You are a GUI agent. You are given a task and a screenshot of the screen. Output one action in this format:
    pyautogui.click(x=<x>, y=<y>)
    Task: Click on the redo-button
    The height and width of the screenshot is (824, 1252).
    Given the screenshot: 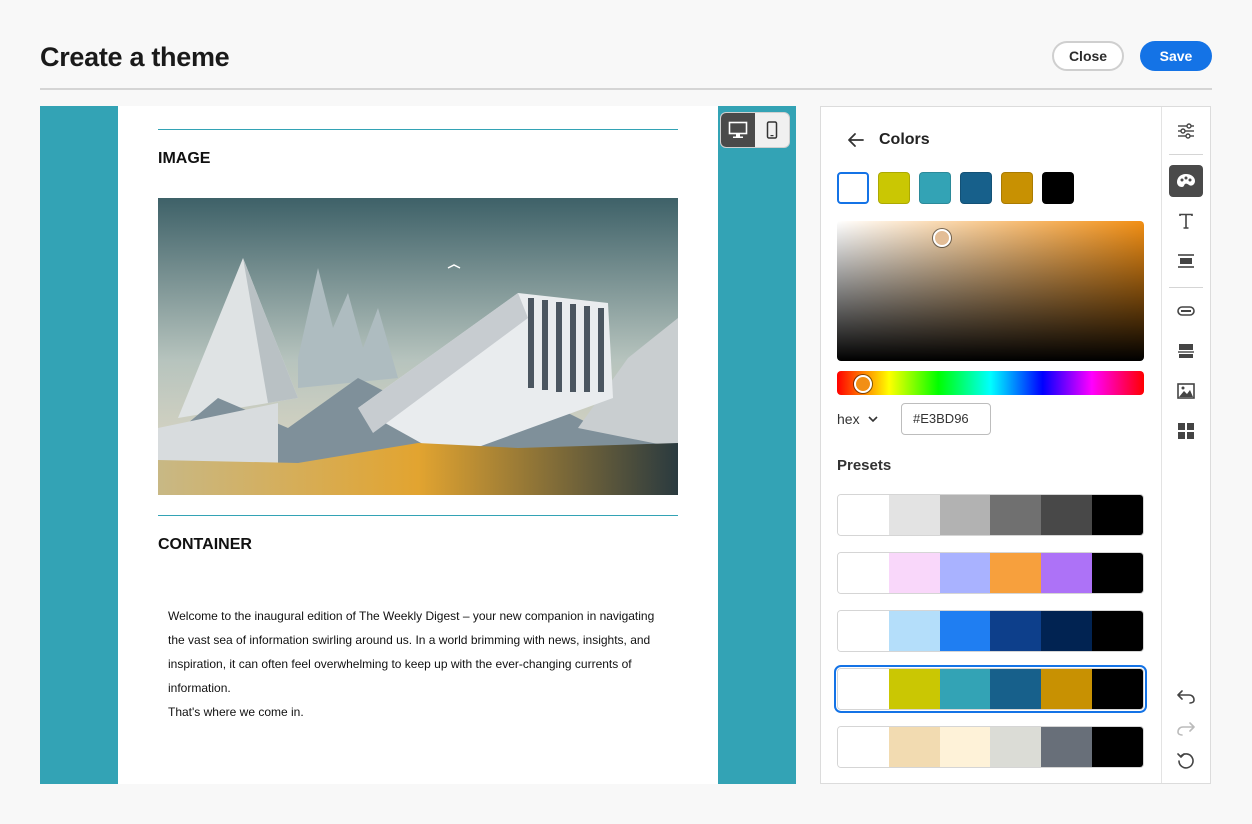 What is the action you would take?
    pyautogui.click(x=1186, y=729)
    